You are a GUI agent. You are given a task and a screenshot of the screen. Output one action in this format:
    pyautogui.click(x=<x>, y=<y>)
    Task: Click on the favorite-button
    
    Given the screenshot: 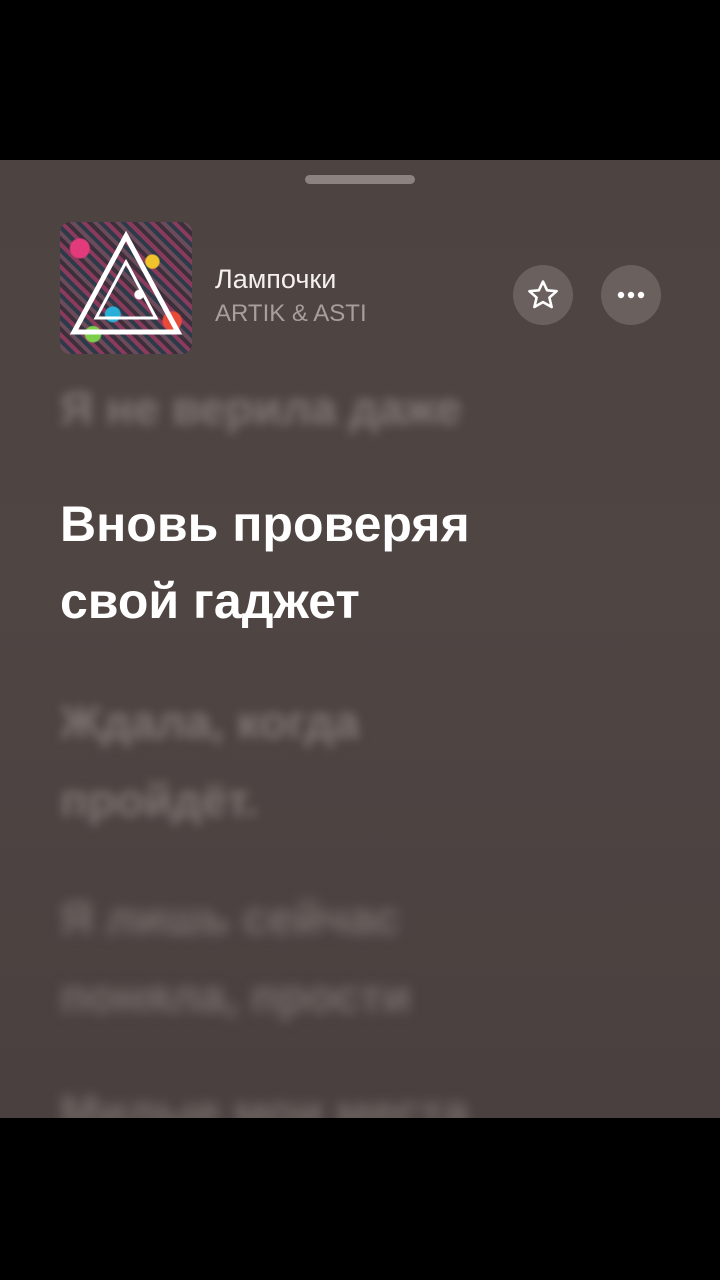 What is the action you would take?
    pyautogui.click(x=543, y=295)
    